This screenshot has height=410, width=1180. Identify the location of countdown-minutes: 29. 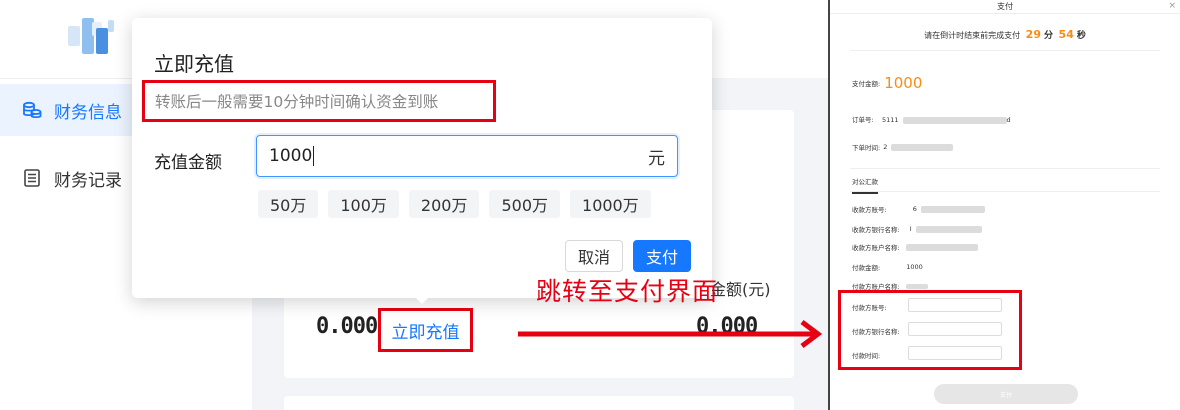
(1033, 34).